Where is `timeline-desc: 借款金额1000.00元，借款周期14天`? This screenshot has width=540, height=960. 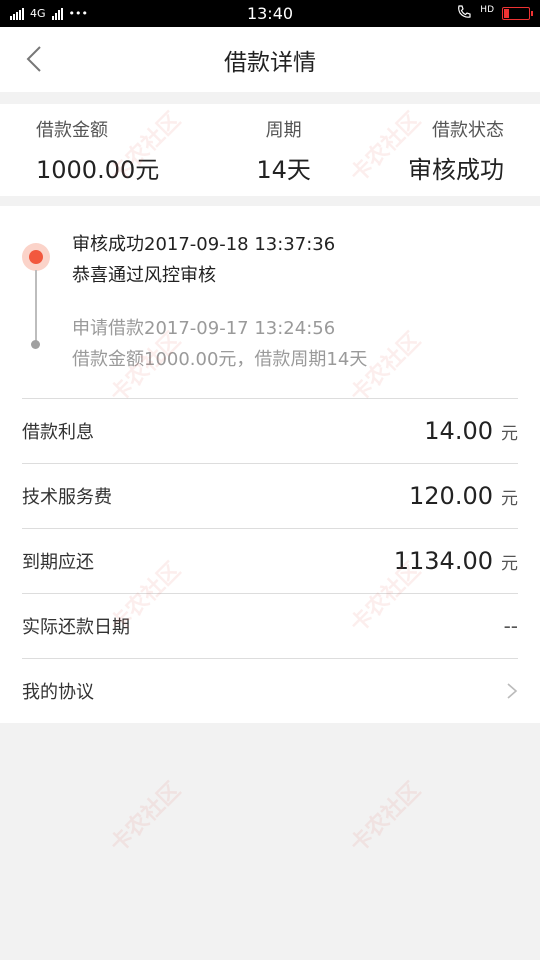 timeline-desc: 借款金额1000.00元，借款周期14天 is located at coordinates (220, 359).